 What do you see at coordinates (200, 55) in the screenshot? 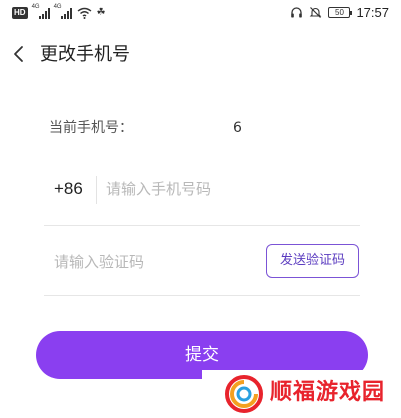
I see `header: 更改手机号` at bounding box center [200, 55].